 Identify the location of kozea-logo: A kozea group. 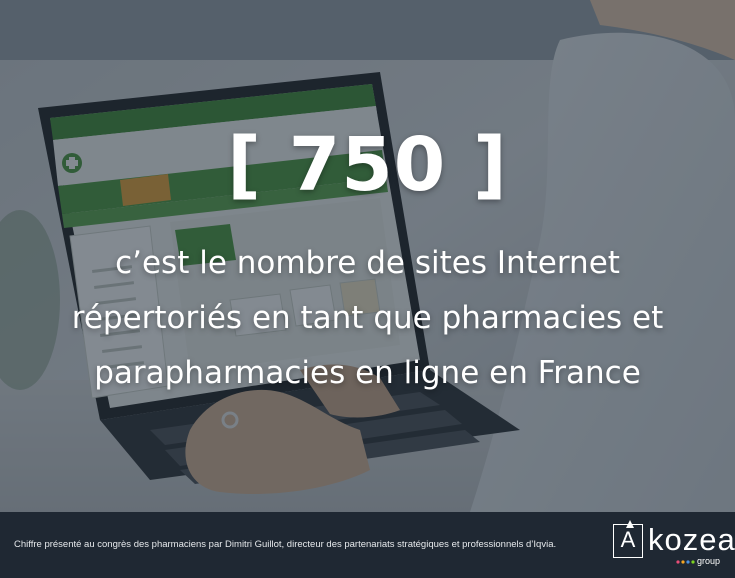
(674, 545).